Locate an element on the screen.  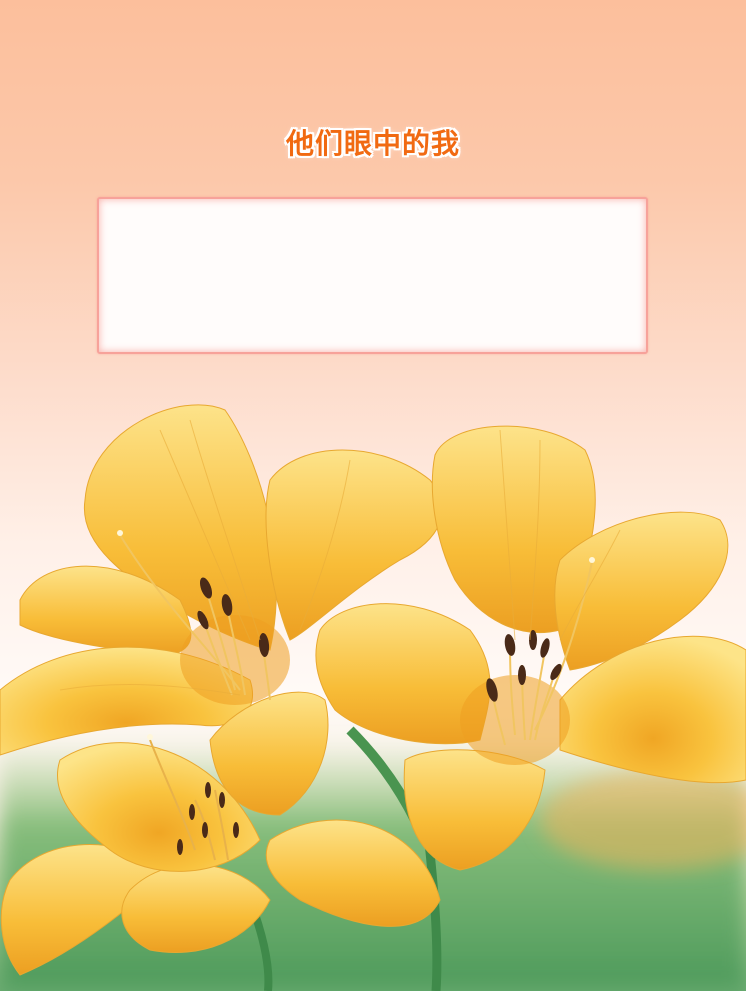
page-title: 他们眼中的我 is located at coordinates (372, 143).